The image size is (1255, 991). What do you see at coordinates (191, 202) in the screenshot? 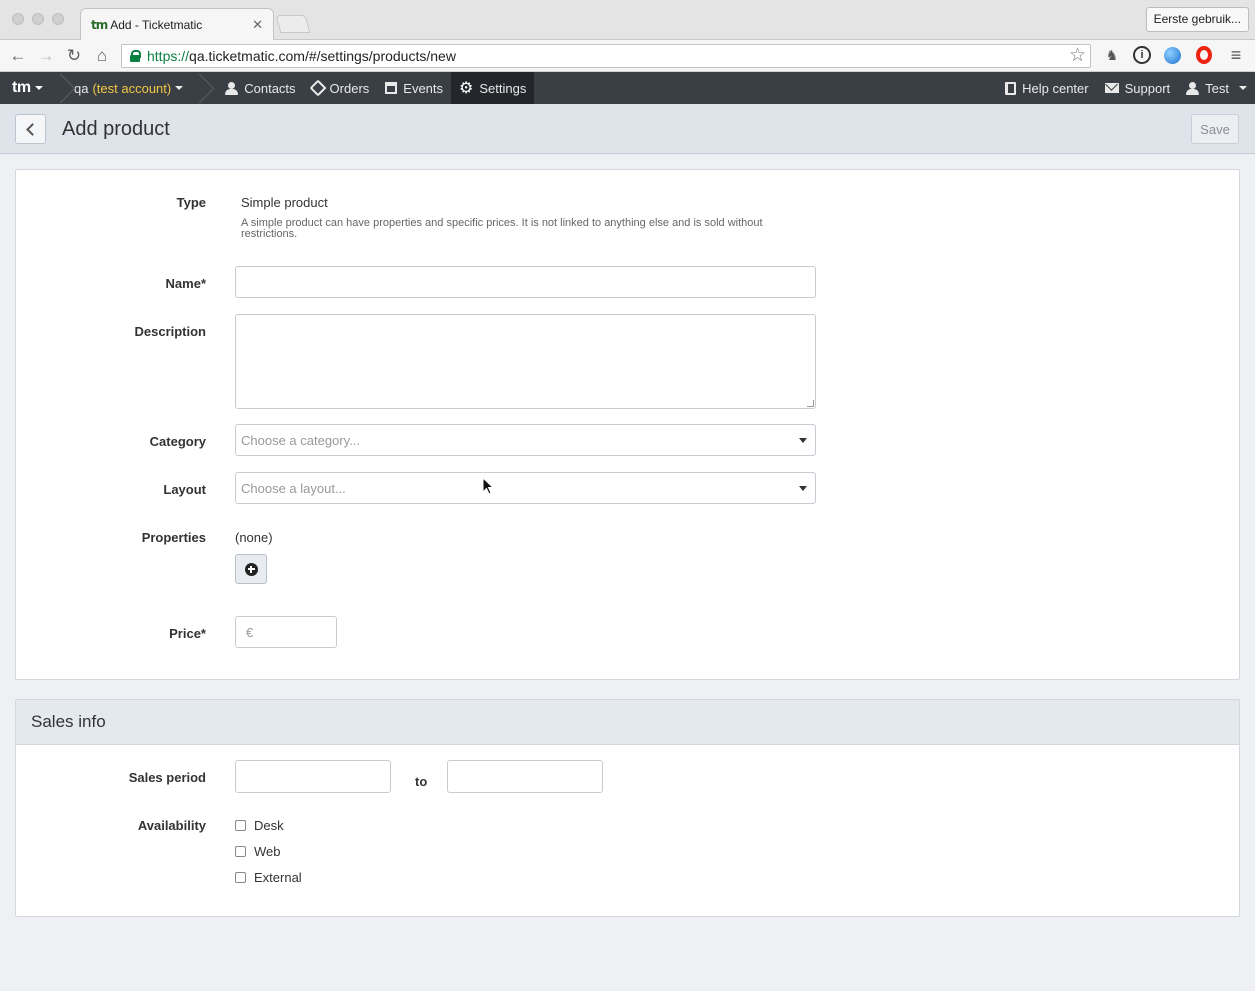
I see `type-label: Type` at bounding box center [191, 202].